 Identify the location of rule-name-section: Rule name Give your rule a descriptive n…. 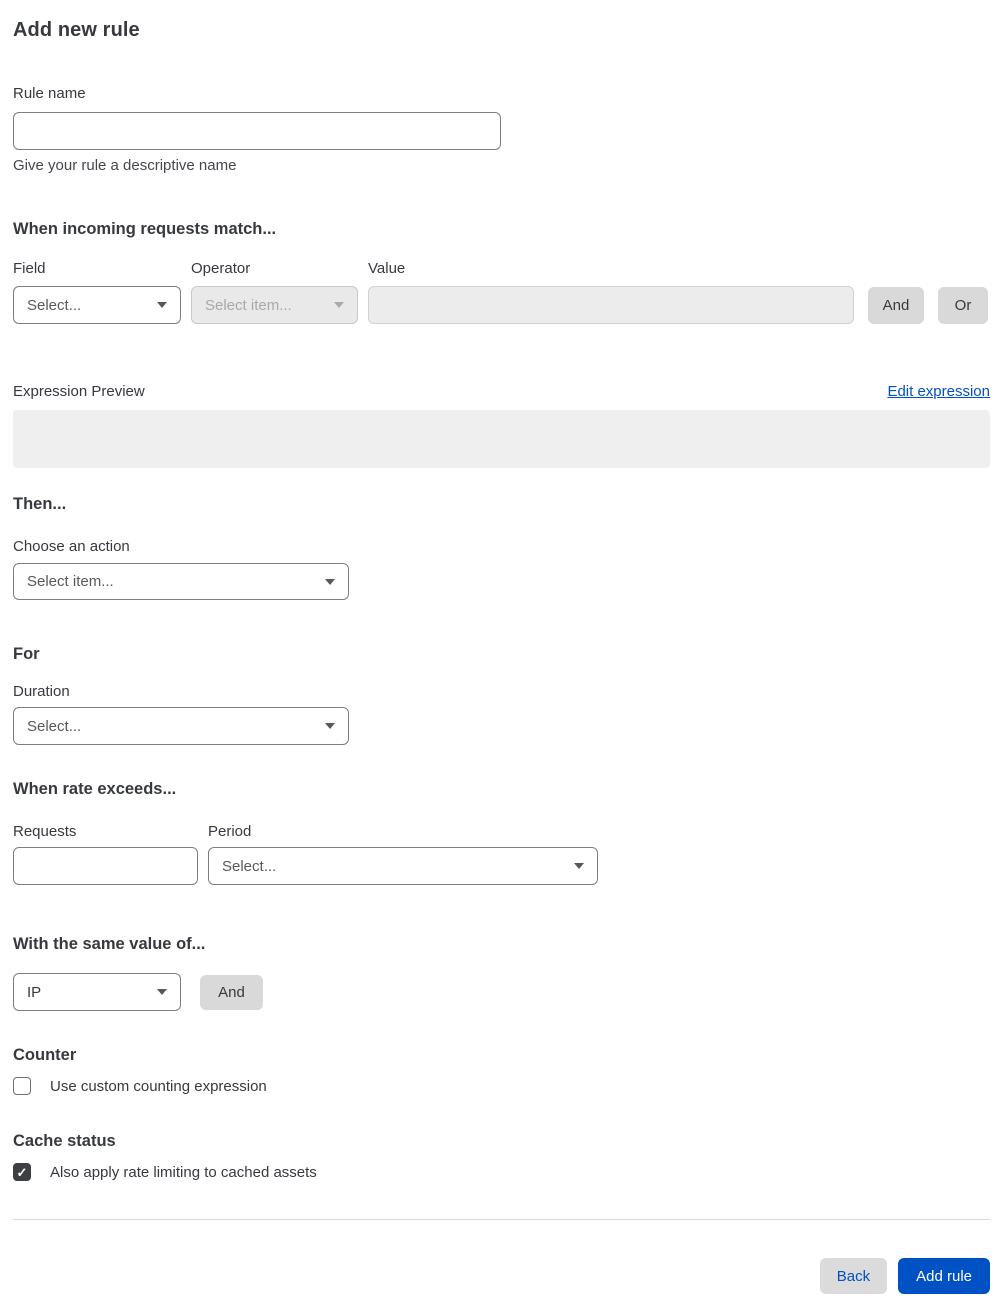
(501, 130).